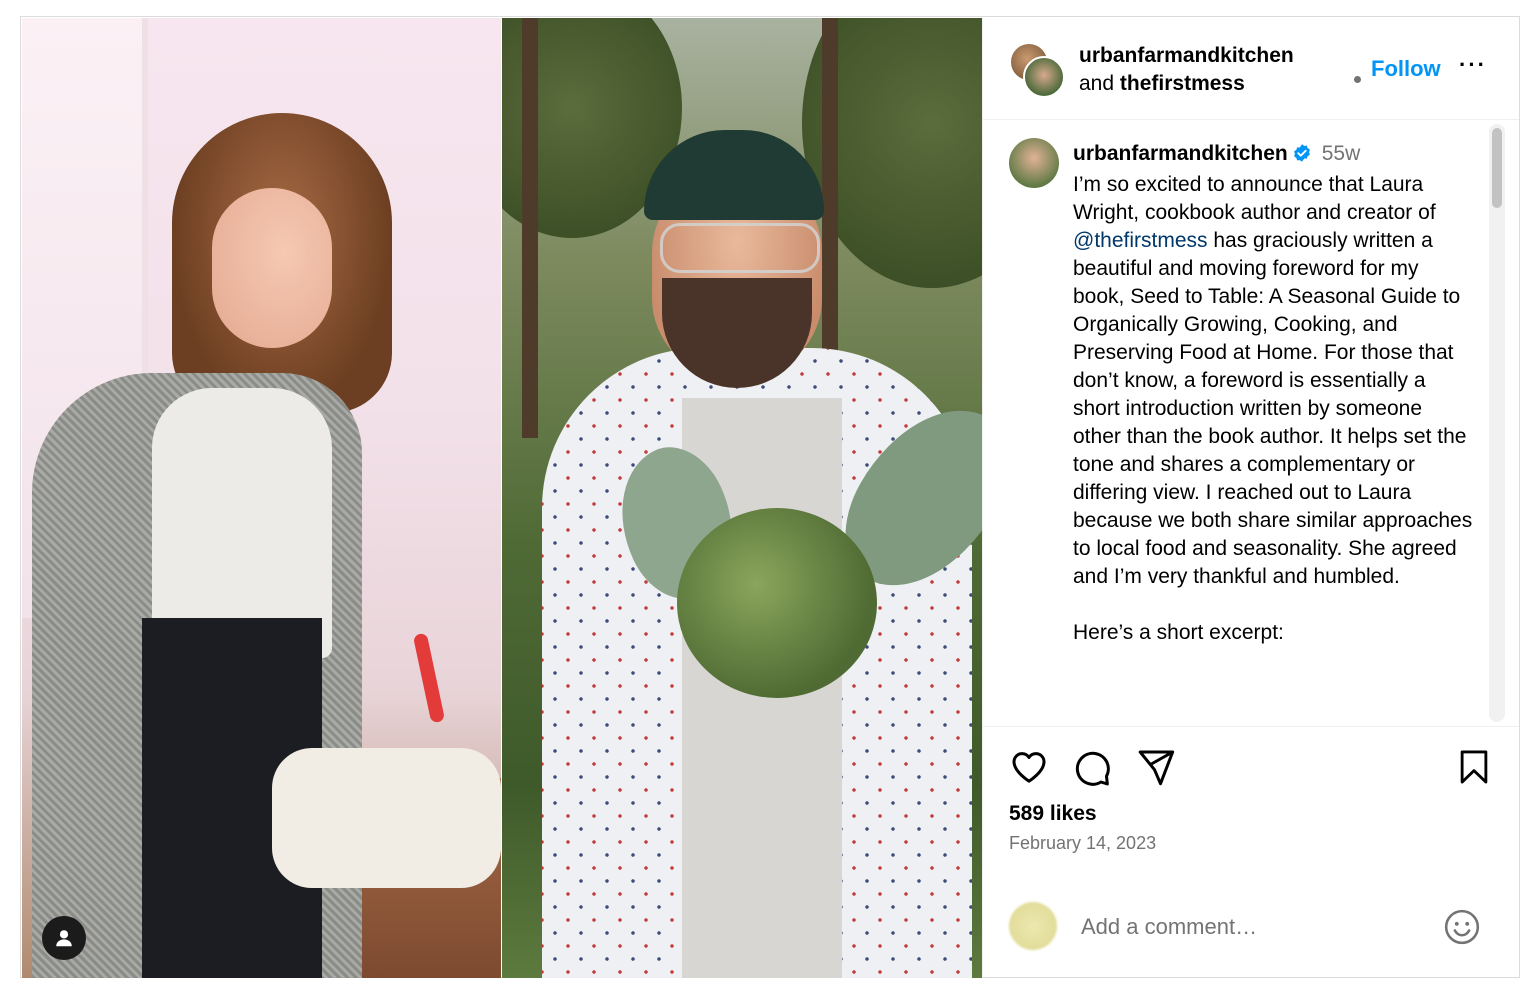  What do you see at coordinates (1156, 769) in the screenshot?
I see `paper-plane-icon` at bounding box center [1156, 769].